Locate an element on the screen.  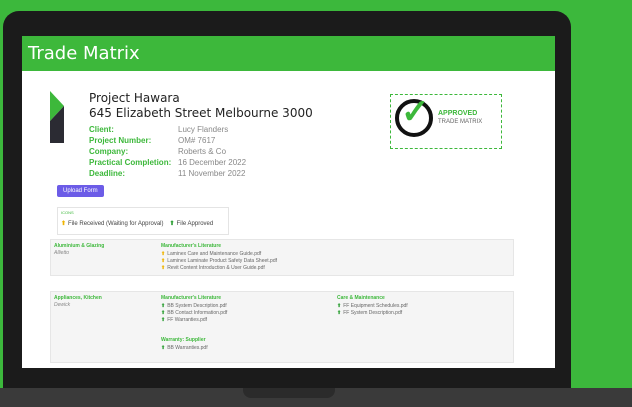
file-name: FF Warranties.pdf is located at coordinates (187, 320).